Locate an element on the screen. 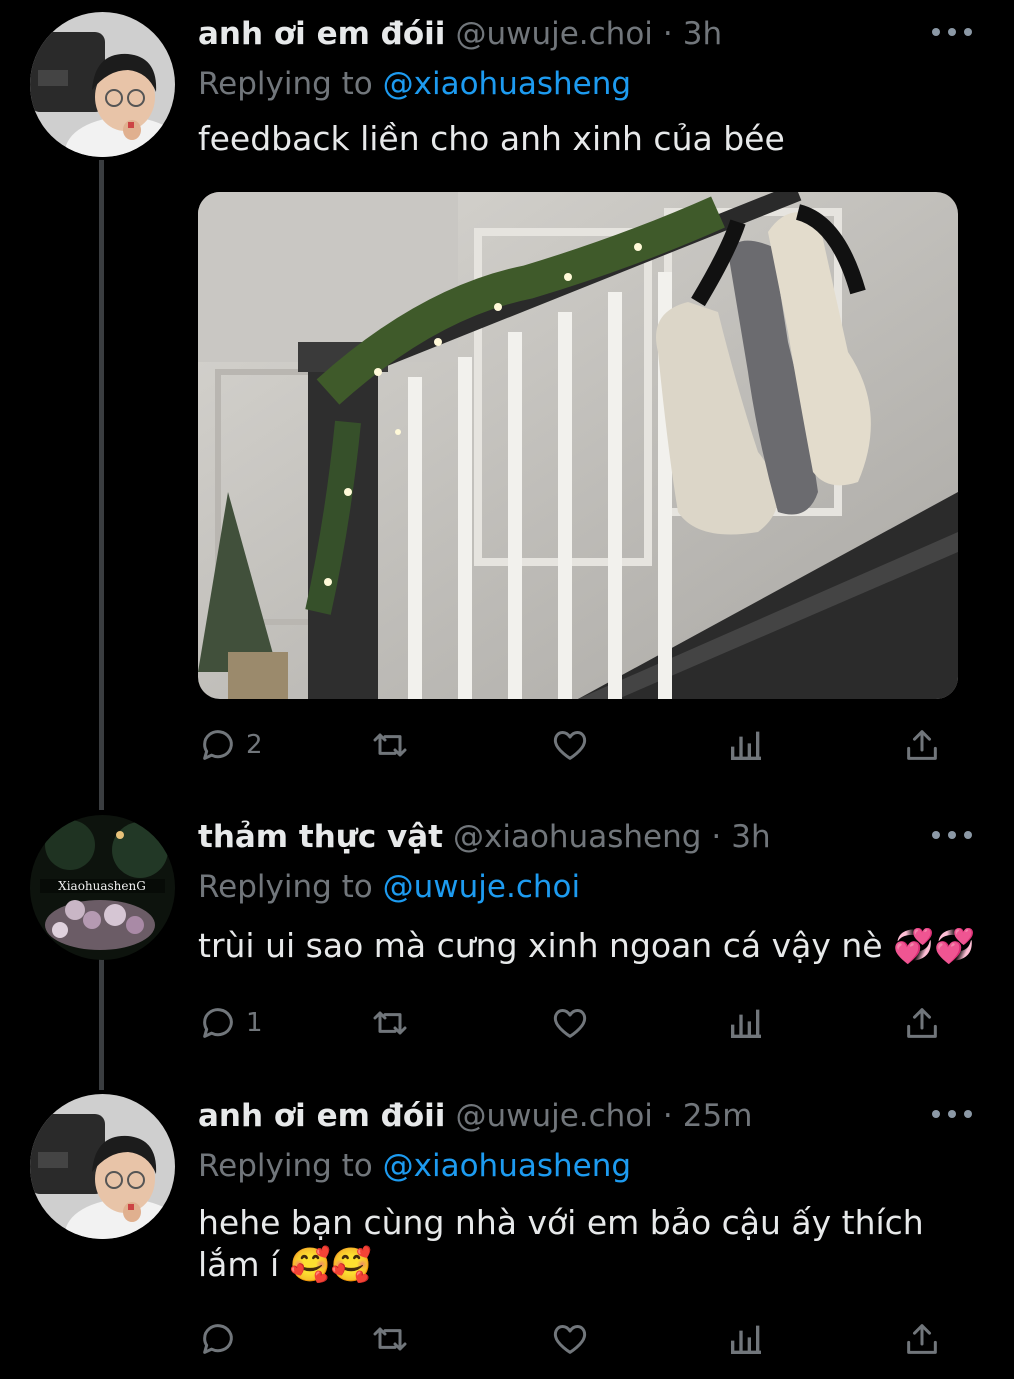 This screenshot has height=1379, width=1014. reply-count: 1 is located at coordinates (254, 1023).